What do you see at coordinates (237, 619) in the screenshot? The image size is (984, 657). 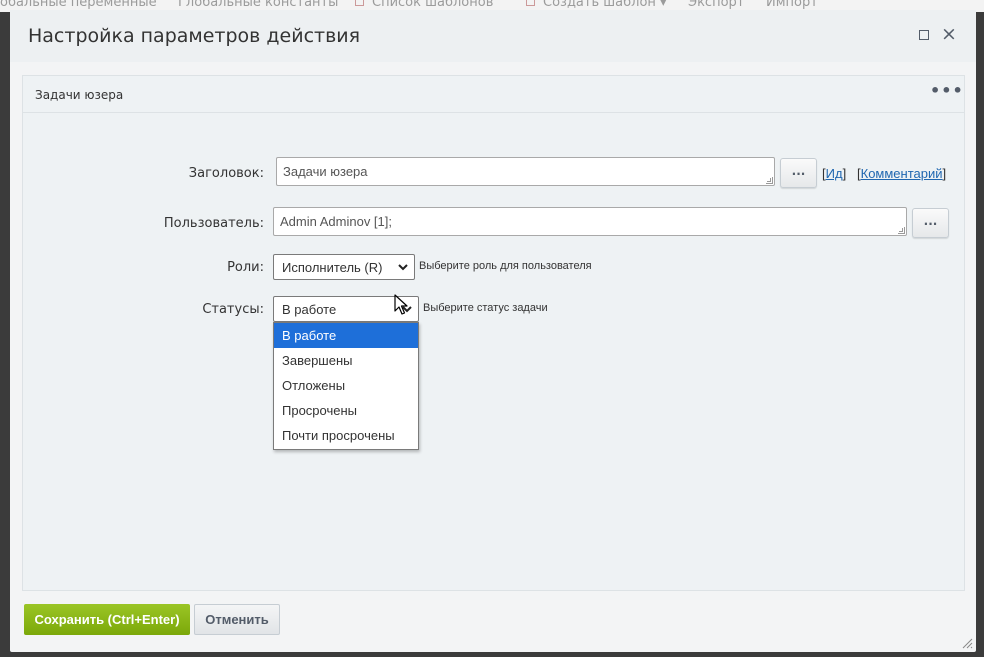 I see `cancel-button: Отменить` at bounding box center [237, 619].